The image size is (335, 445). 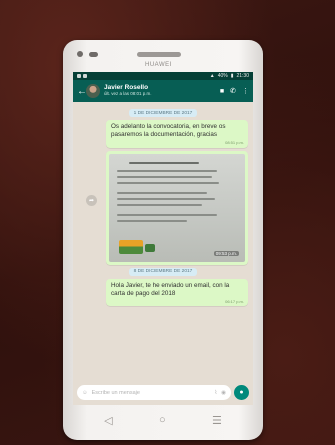 I want to click on last-seen: últ. vez a las 08:01 p.m., so click(x=128, y=94).